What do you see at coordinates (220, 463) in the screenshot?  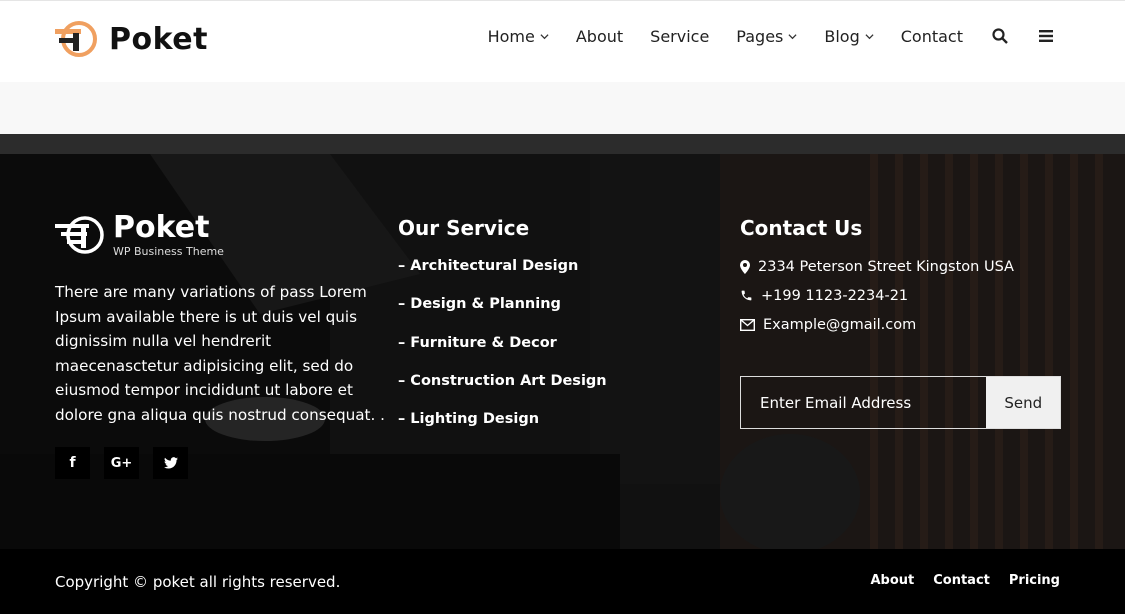 I see `social-links: f G+` at bounding box center [220, 463].